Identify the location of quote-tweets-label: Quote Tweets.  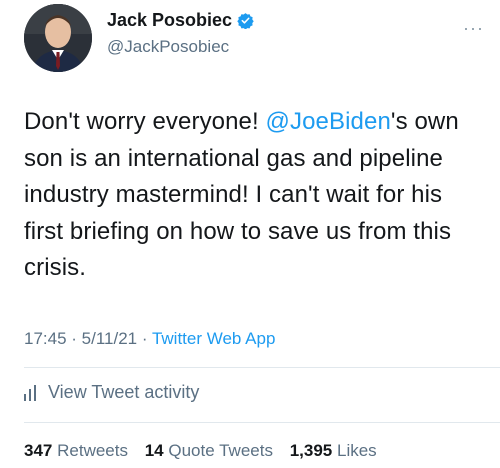
(220, 450).